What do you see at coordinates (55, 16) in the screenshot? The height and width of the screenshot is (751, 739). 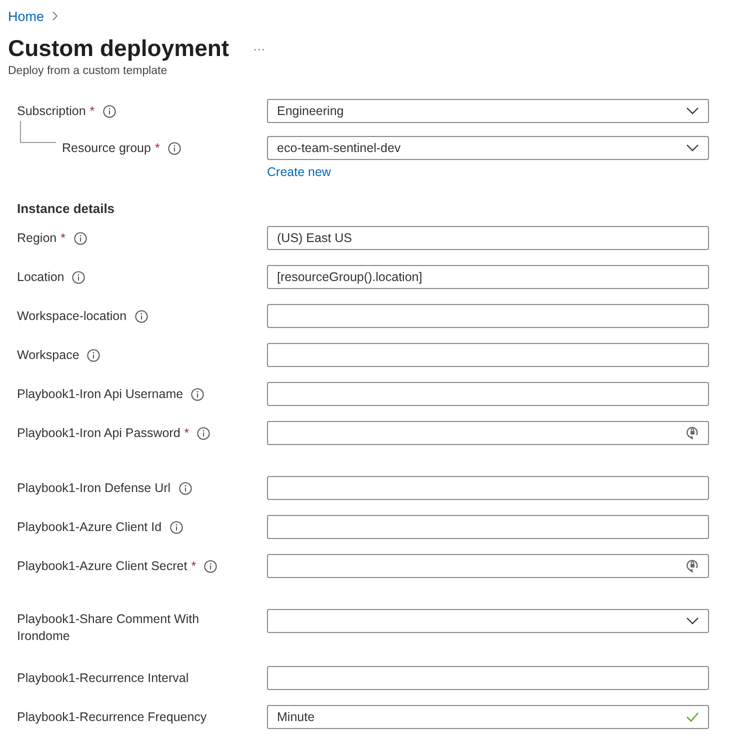 I see `chevron-right-icon` at bounding box center [55, 16].